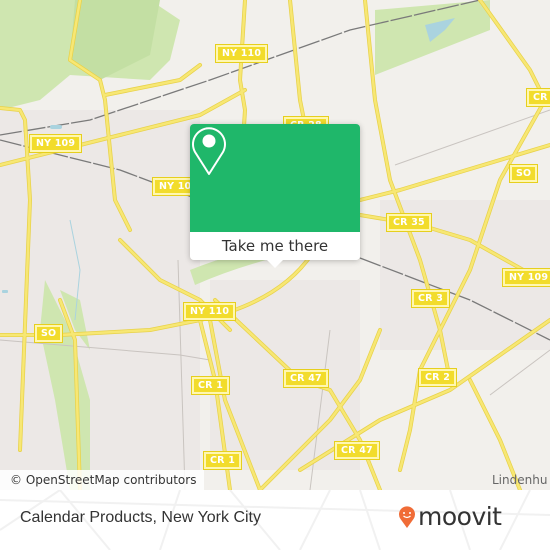  What do you see at coordinates (472, 137) in the screenshot?
I see `minor-road` at bounding box center [472, 137].